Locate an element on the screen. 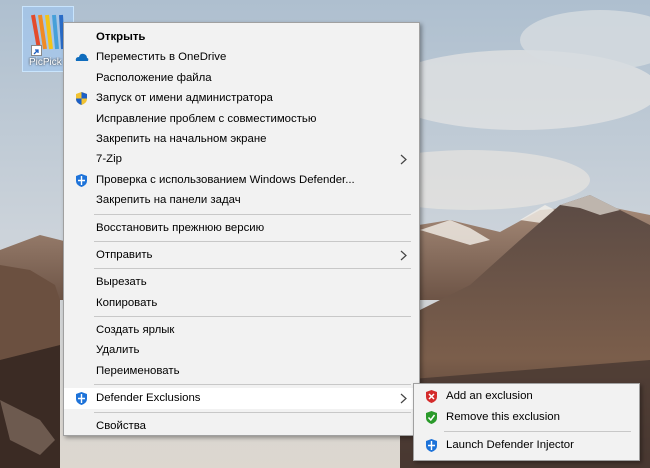 The height and width of the screenshot is (468, 650). menu-item-label: Запуск от имени администратора is located at coordinates (184, 98).